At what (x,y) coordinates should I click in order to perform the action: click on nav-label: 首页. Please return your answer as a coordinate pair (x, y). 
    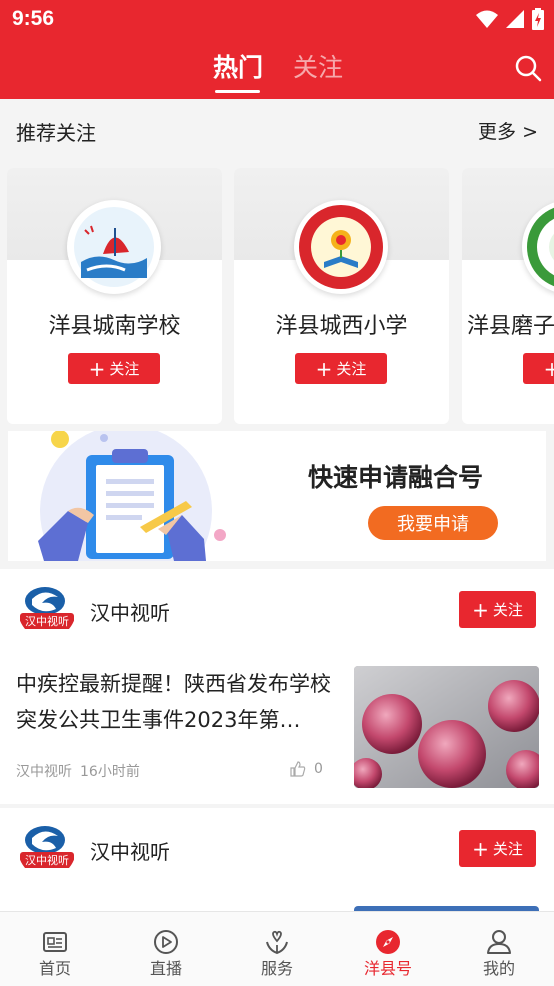
    Looking at the image, I should click on (54, 968).